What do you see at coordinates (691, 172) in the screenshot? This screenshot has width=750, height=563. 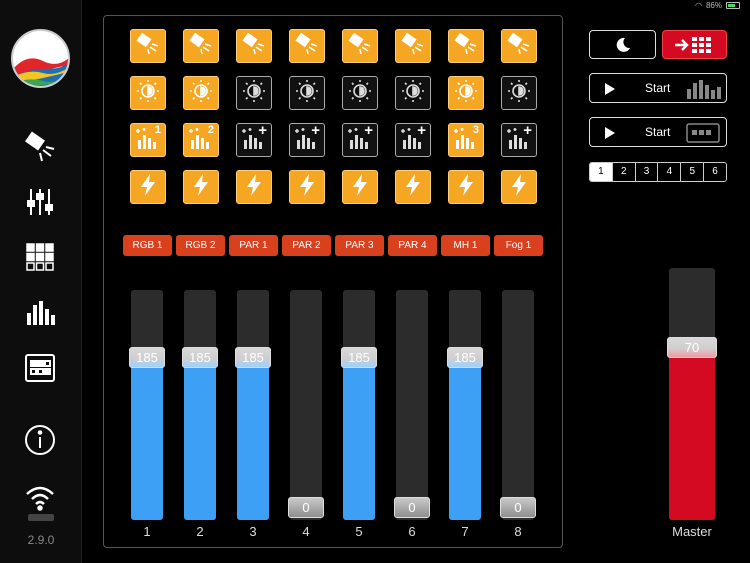 I see `page-5: 5` at bounding box center [691, 172].